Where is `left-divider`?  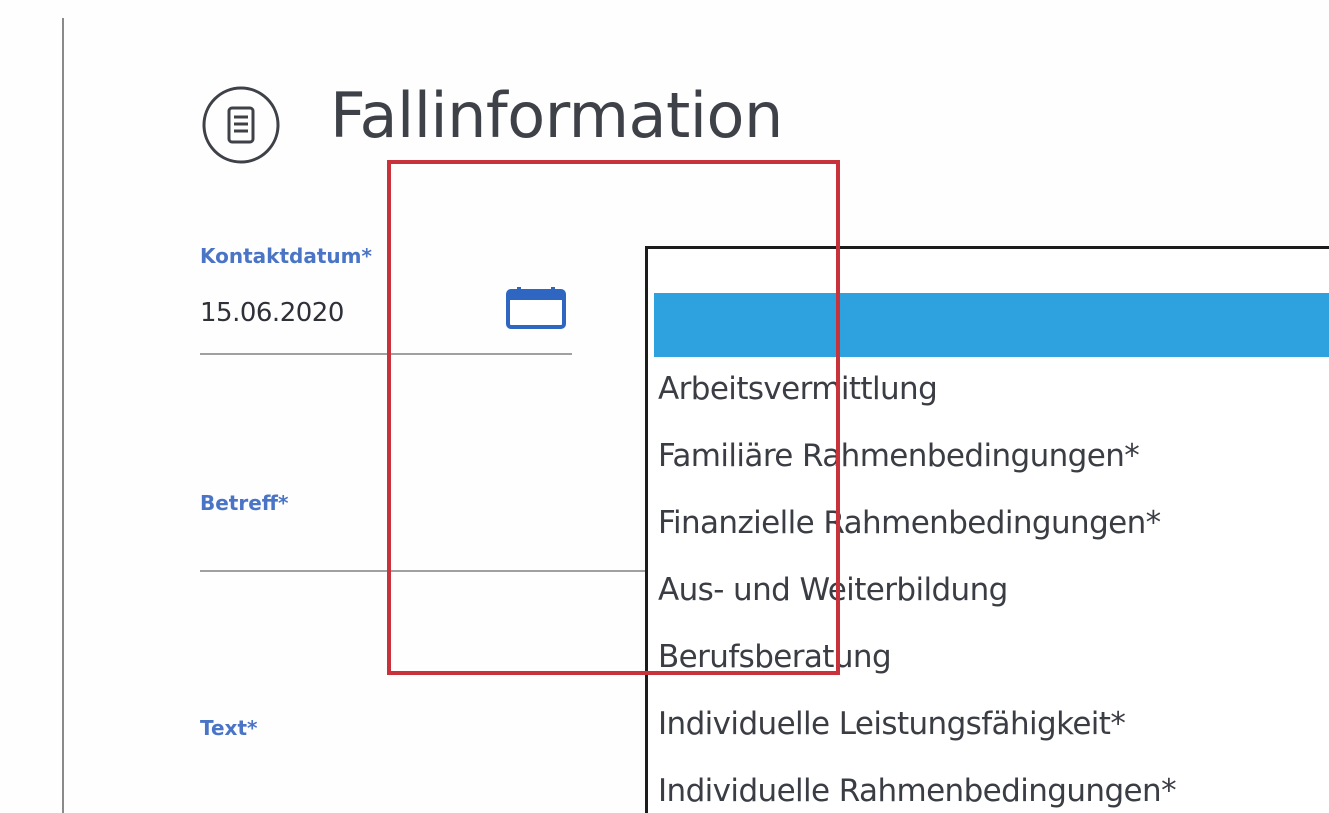
left-divider is located at coordinates (63, 415).